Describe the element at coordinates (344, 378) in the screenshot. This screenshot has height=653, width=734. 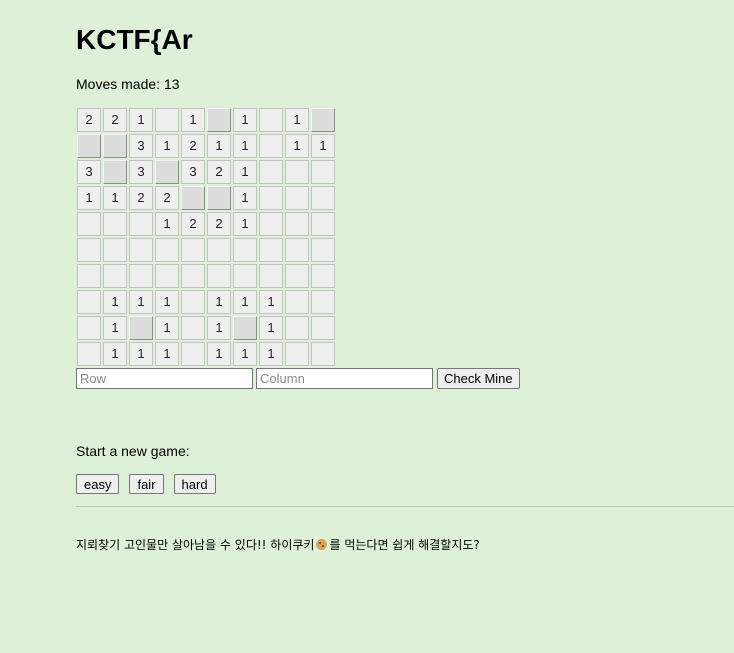
I see `column-input` at that location.